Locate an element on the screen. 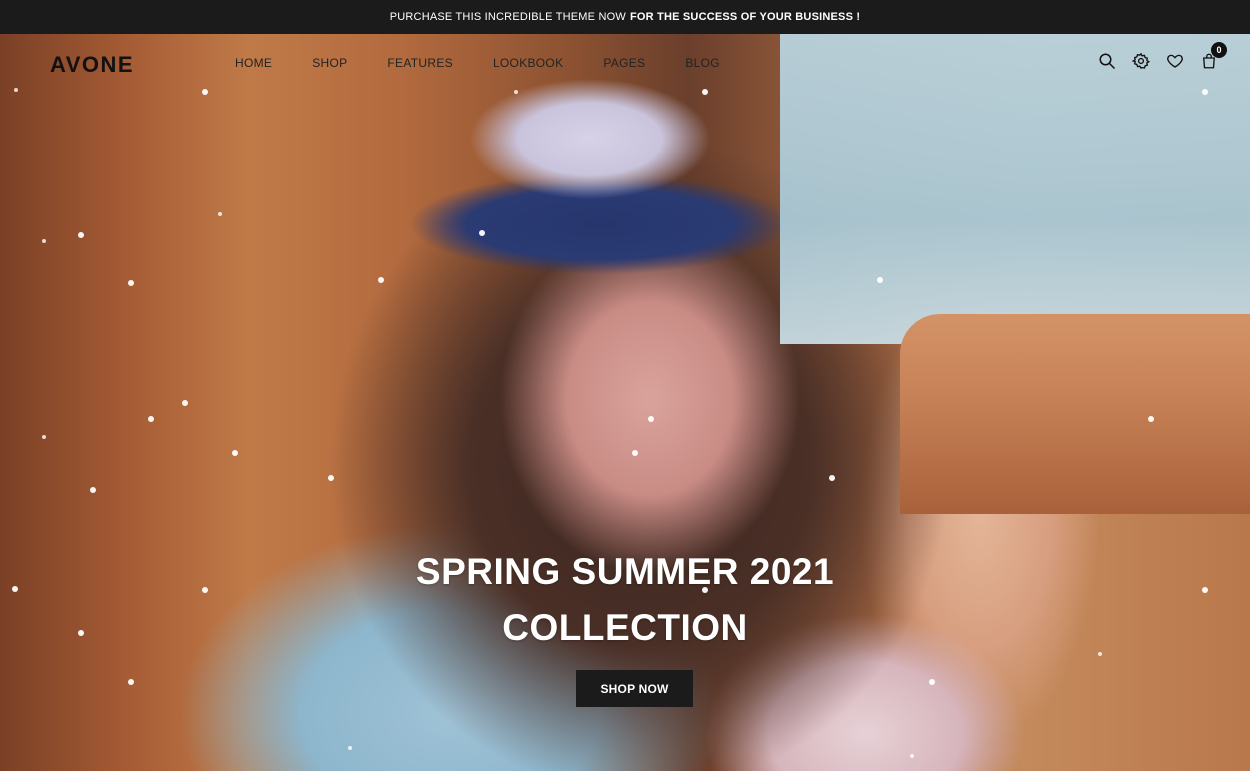 Image resolution: width=1250 pixels, height=771 pixels. cart-icon: 0 is located at coordinates (1213, 56).